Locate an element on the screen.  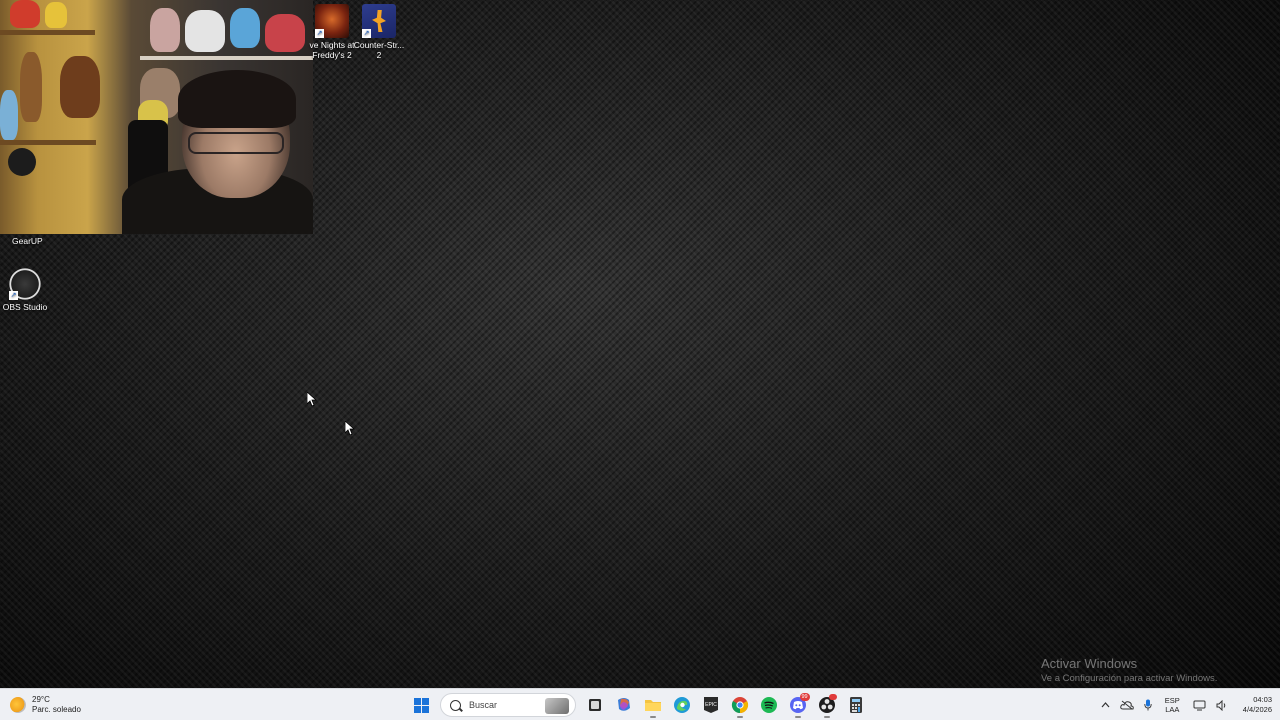
system-tray: ESP LAA 04:03 4/4/2026 is located at coordinates (1184, 705).